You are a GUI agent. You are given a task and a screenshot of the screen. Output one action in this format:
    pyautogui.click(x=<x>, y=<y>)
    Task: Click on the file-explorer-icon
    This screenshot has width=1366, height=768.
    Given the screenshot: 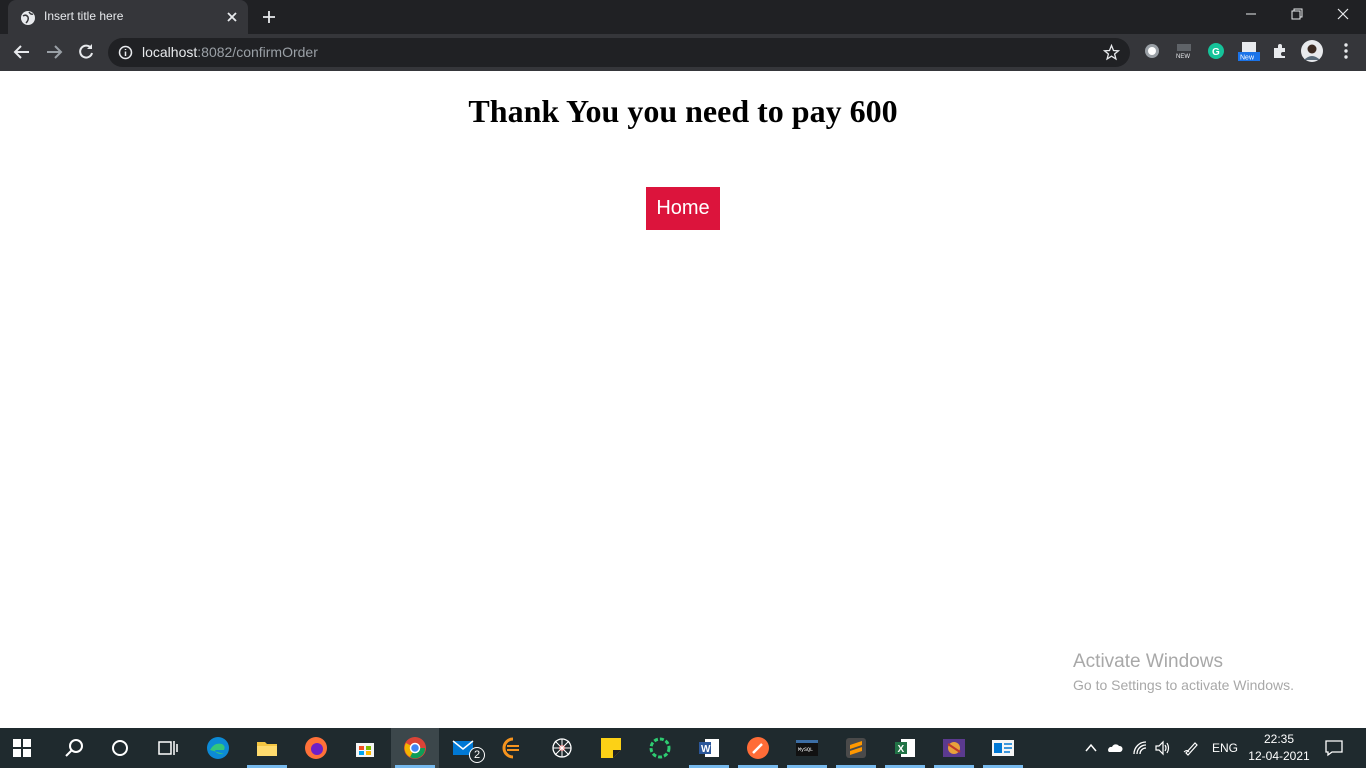 What is the action you would take?
    pyautogui.click(x=267, y=748)
    